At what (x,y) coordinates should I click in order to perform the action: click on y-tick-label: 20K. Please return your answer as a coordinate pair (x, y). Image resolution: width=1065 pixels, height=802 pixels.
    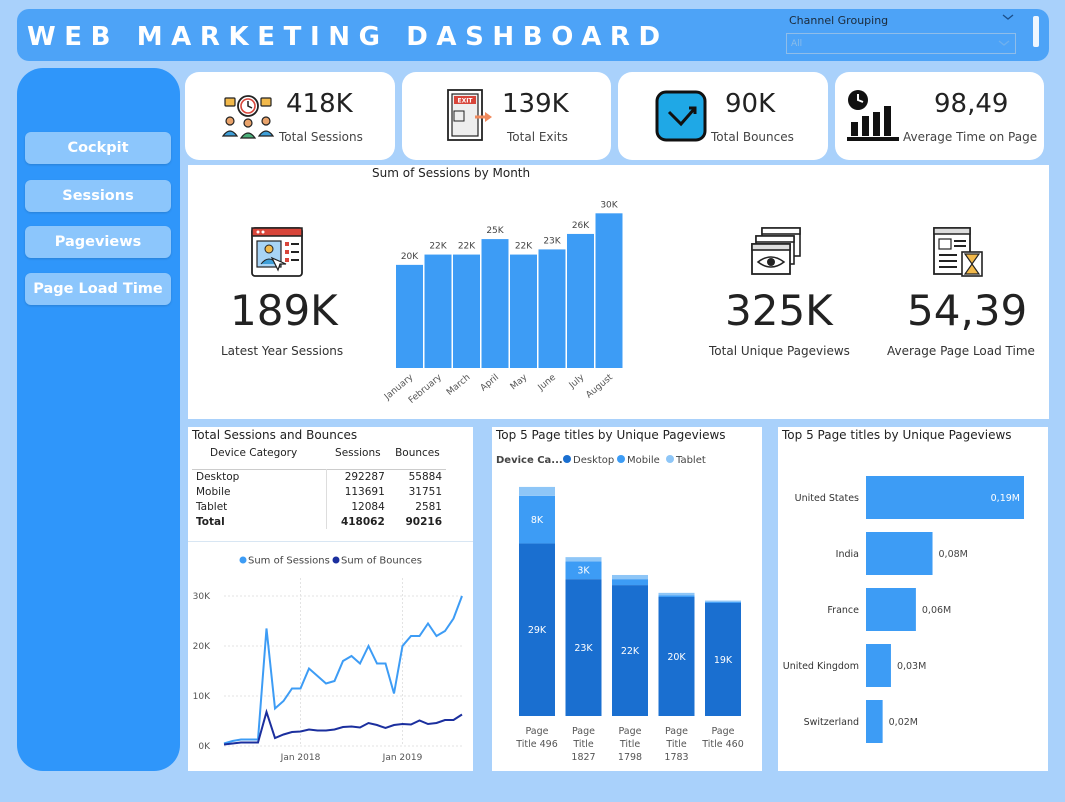
    Looking at the image, I should click on (202, 647).